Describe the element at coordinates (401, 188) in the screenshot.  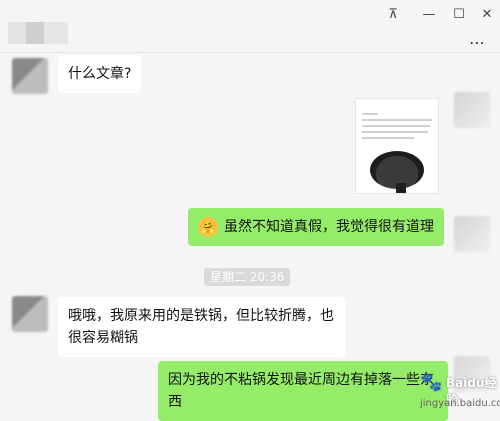
I see `pan-handle` at that location.